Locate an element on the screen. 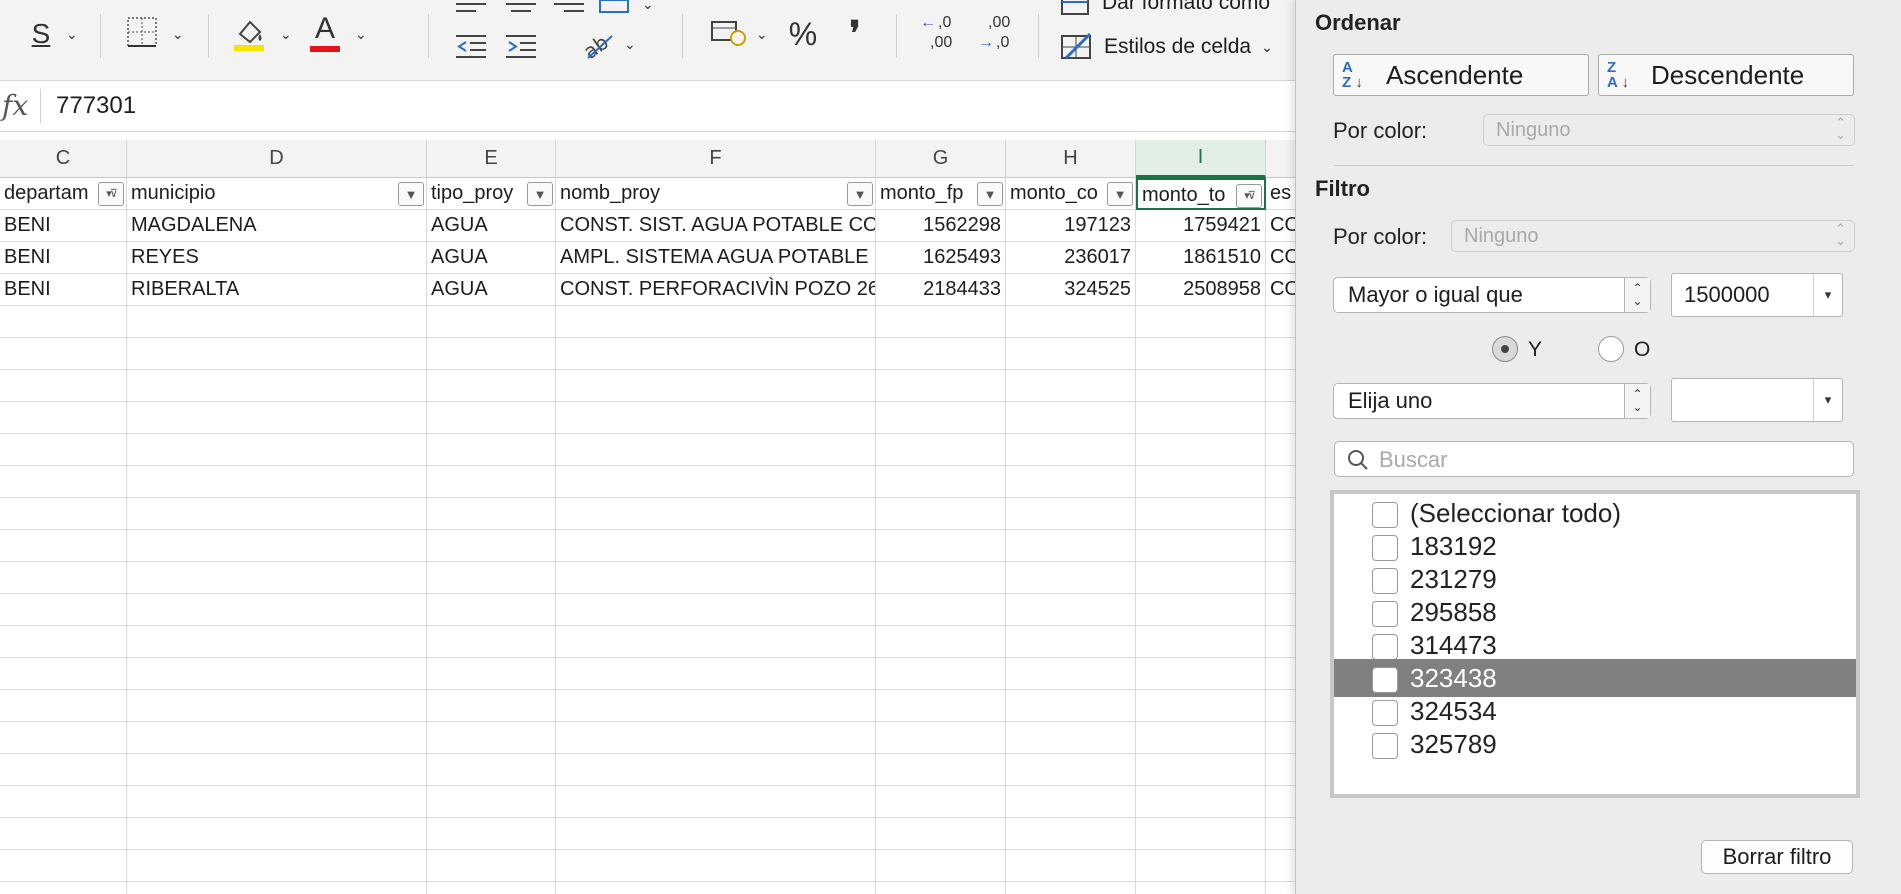 This screenshot has width=1901, height=894. data-cell: 324525 is located at coordinates (1071, 290).